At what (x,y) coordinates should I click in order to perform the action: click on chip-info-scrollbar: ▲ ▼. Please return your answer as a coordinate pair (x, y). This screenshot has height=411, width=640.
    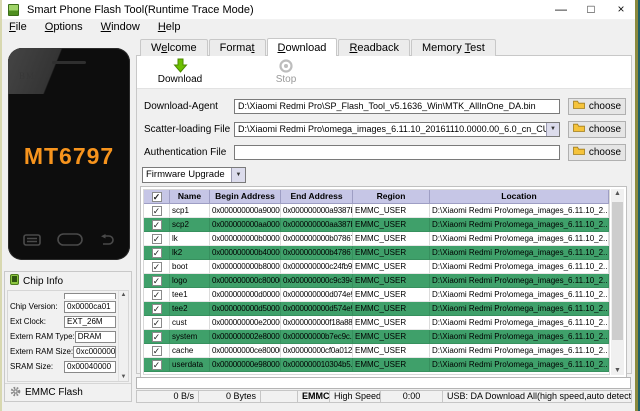
    Looking at the image, I should click on (123, 336).